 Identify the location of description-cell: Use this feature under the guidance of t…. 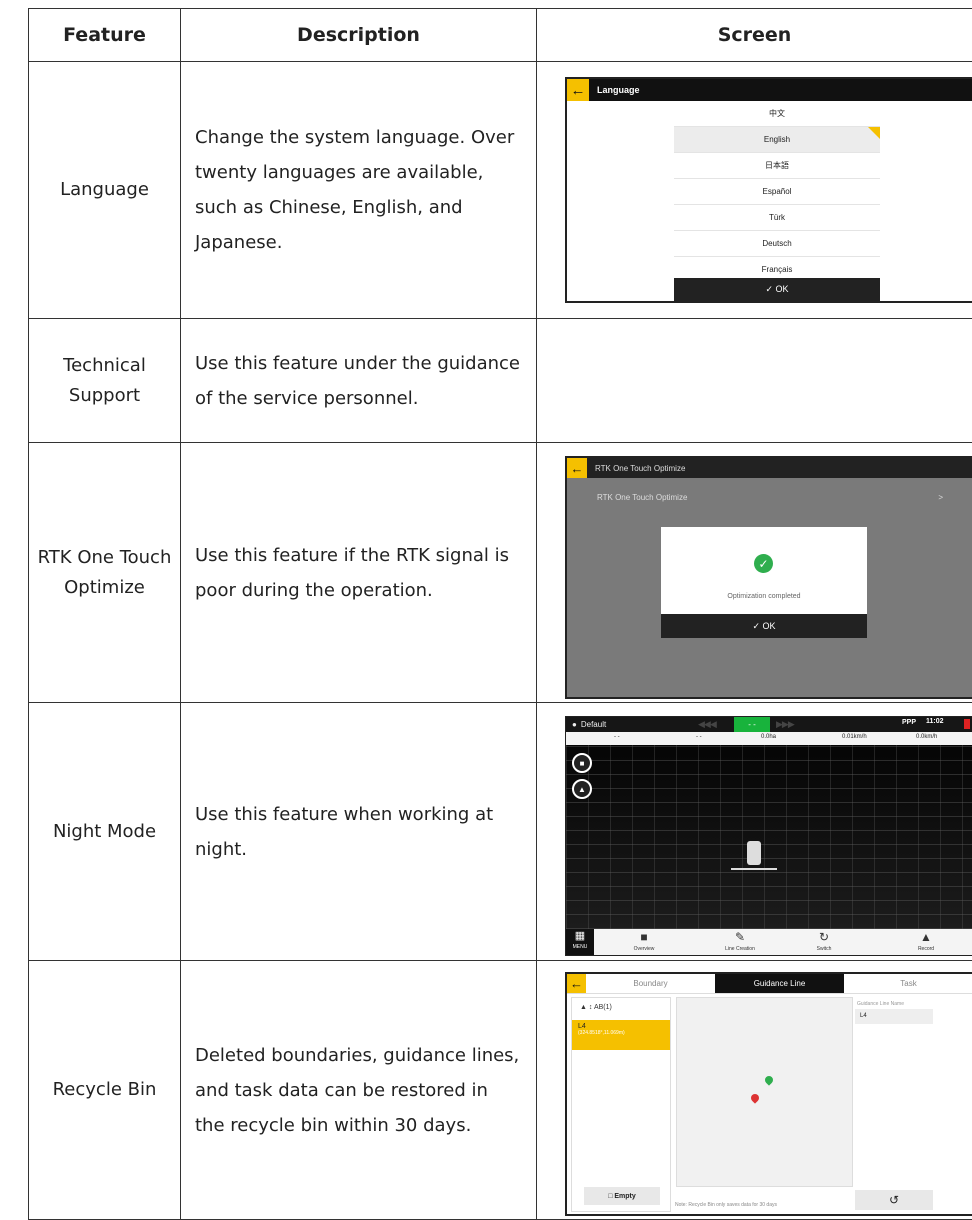
(359, 381).